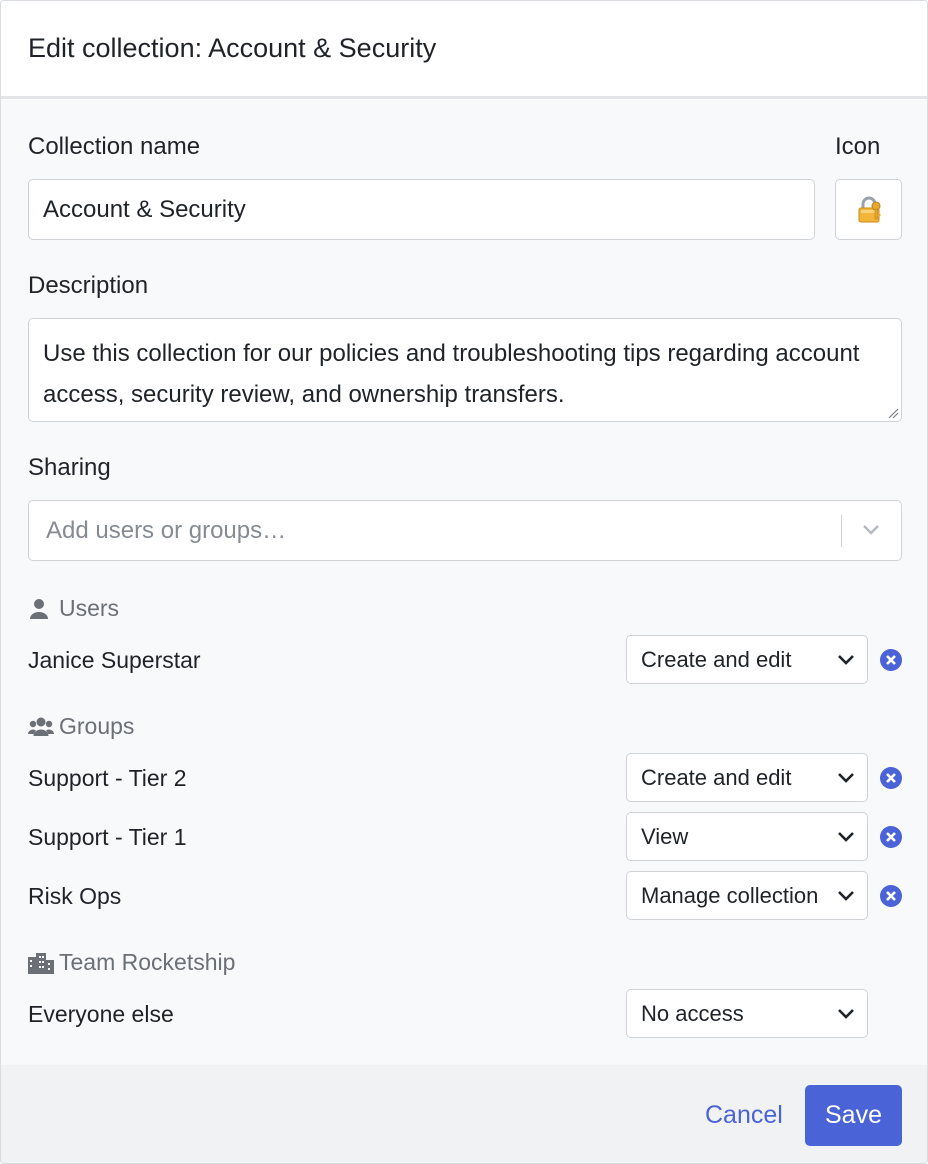  I want to click on building-icon, so click(41, 963).